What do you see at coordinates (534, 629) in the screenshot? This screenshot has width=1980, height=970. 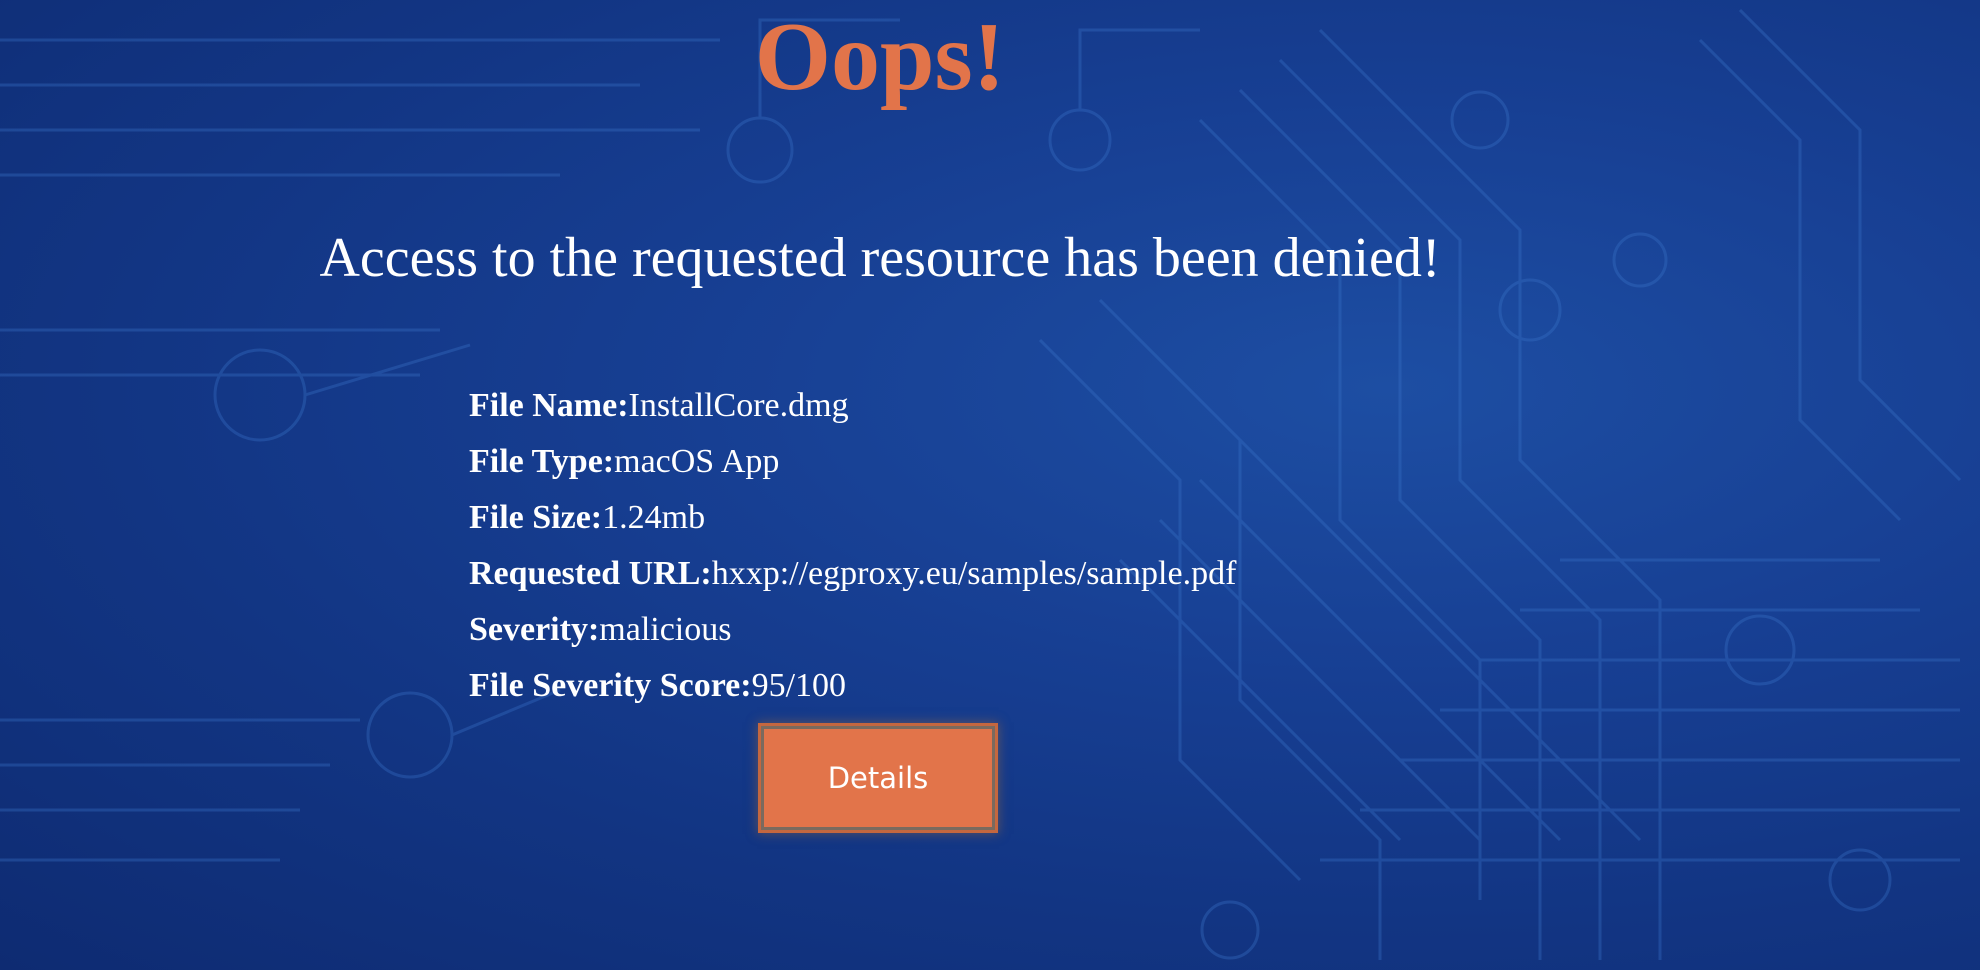 I see `severity-label: Severity:` at bounding box center [534, 629].